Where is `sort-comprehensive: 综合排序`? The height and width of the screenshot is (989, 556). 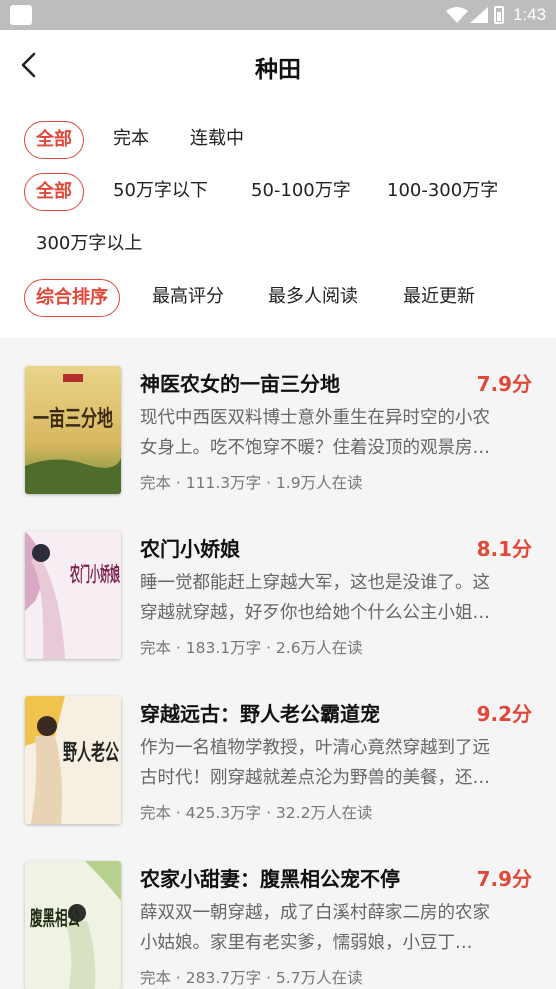 sort-comprehensive: 综合排序 is located at coordinates (72, 298).